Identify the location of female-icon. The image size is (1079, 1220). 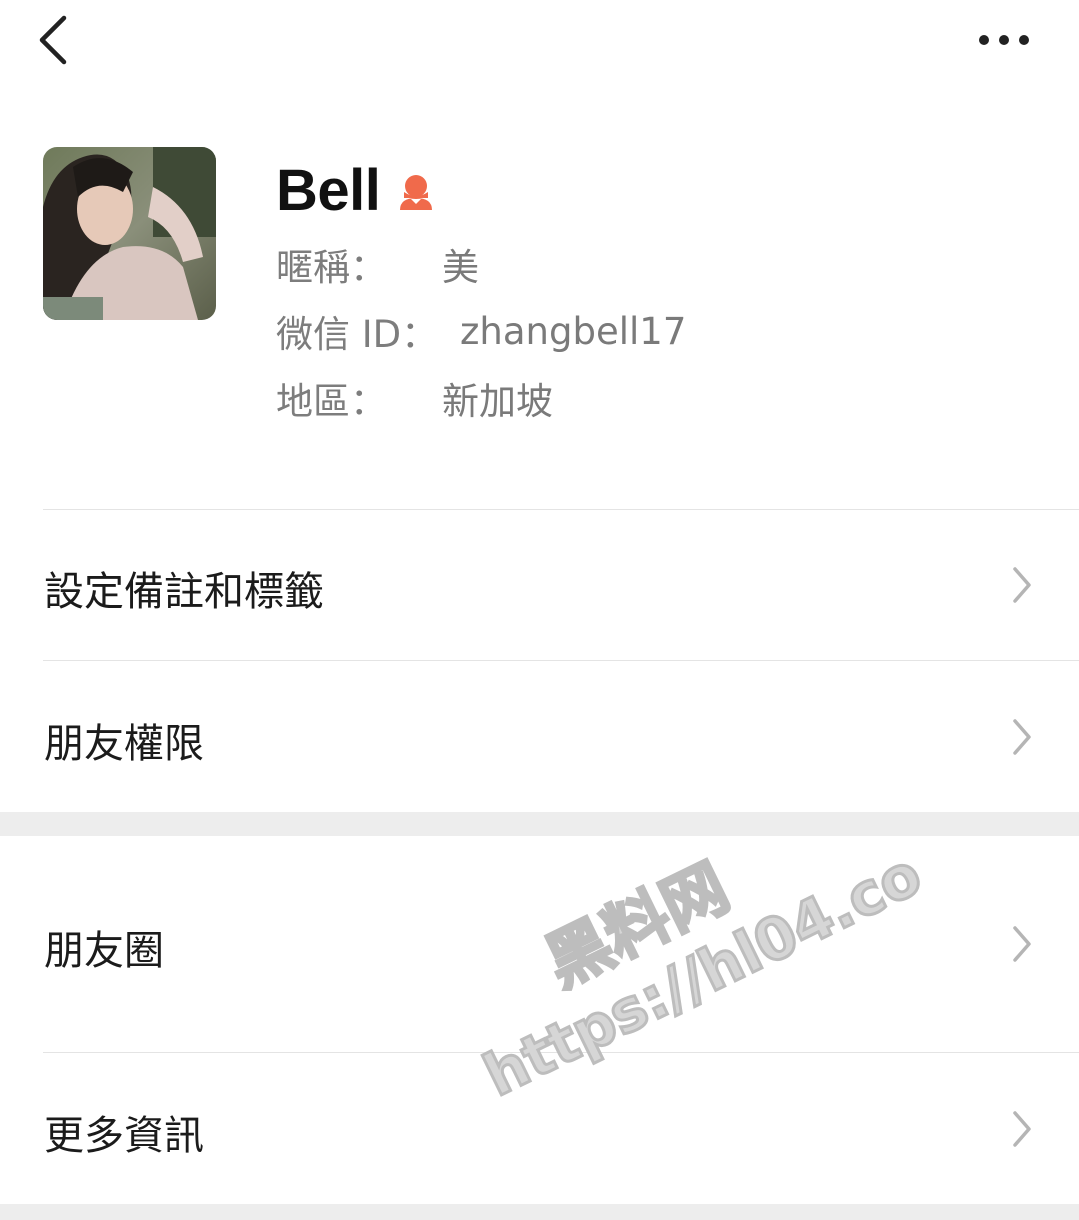
(416, 192).